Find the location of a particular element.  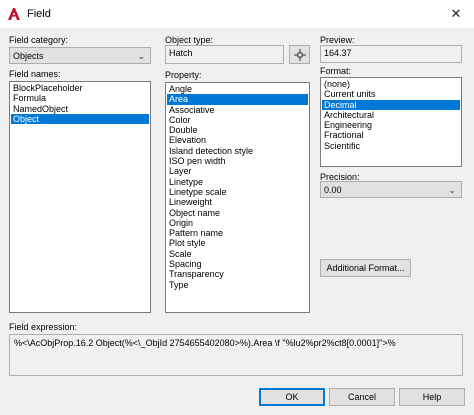

list-item: (none) is located at coordinates (391, 84).